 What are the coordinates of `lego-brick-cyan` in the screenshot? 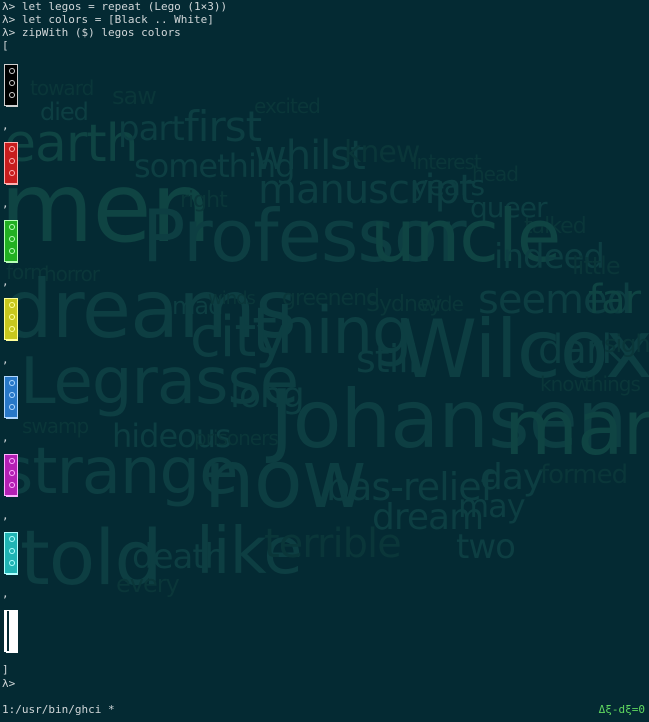 It's located at (11, 553).